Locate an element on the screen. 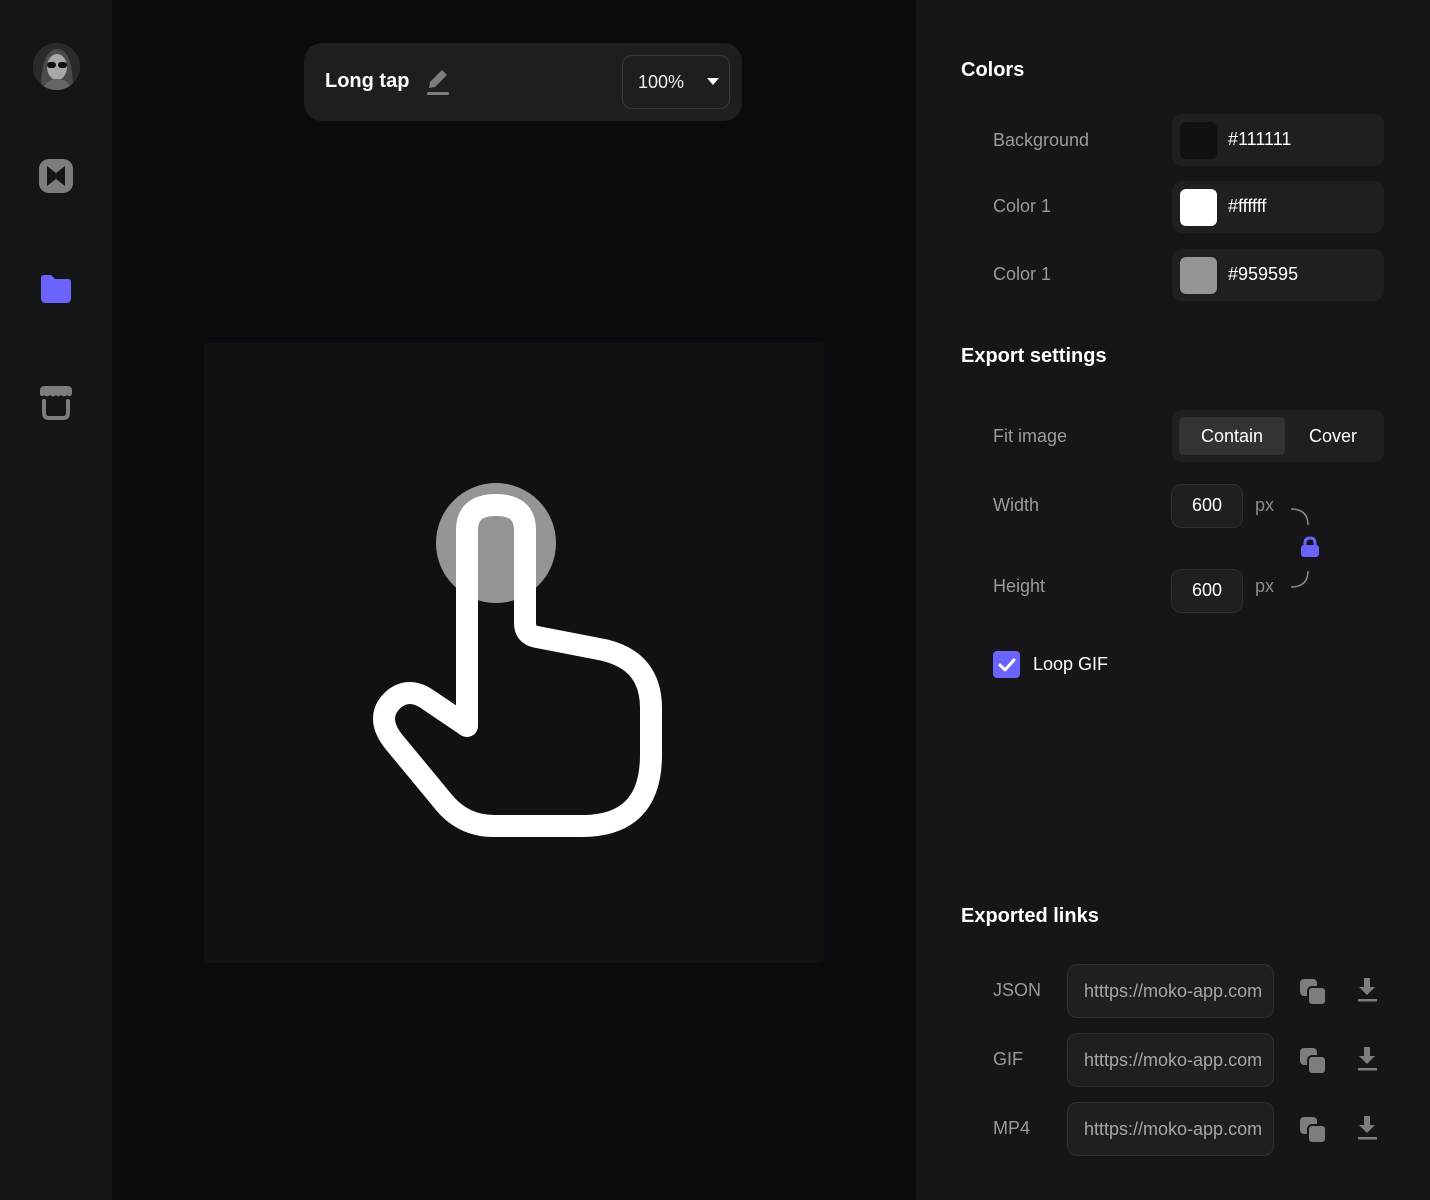 Image resolution: width=1430 pixels, height=1200 pixels. animation-title: Long tap is located at coordinates (367, 81).